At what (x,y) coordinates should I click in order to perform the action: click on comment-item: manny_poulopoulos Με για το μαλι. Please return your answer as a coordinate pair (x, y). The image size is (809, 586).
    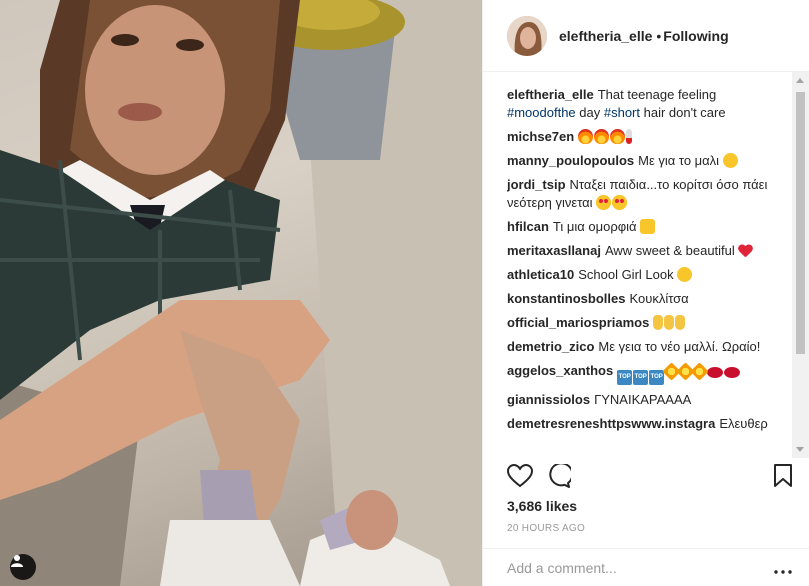
    Looking at the image, I should click on (651, 161).